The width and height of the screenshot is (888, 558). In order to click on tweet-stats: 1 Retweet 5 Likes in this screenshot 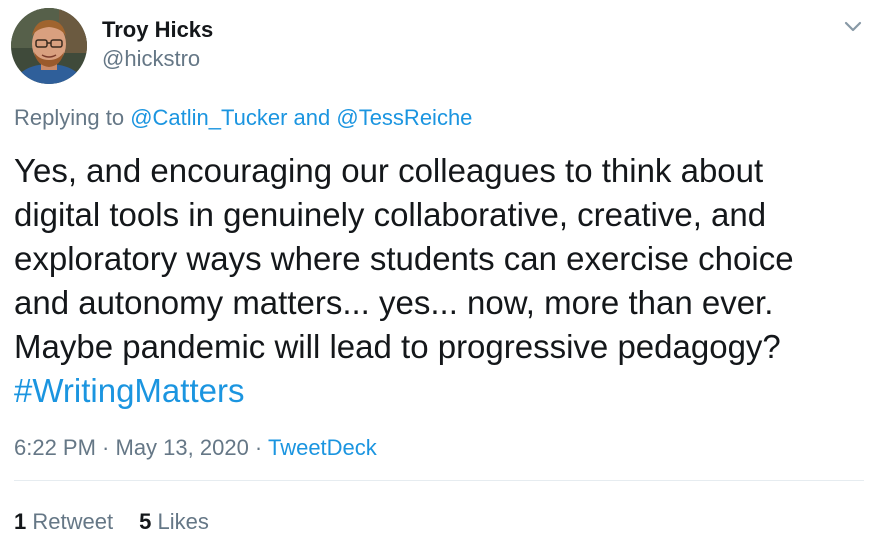, I will do `click(111, 522)`.